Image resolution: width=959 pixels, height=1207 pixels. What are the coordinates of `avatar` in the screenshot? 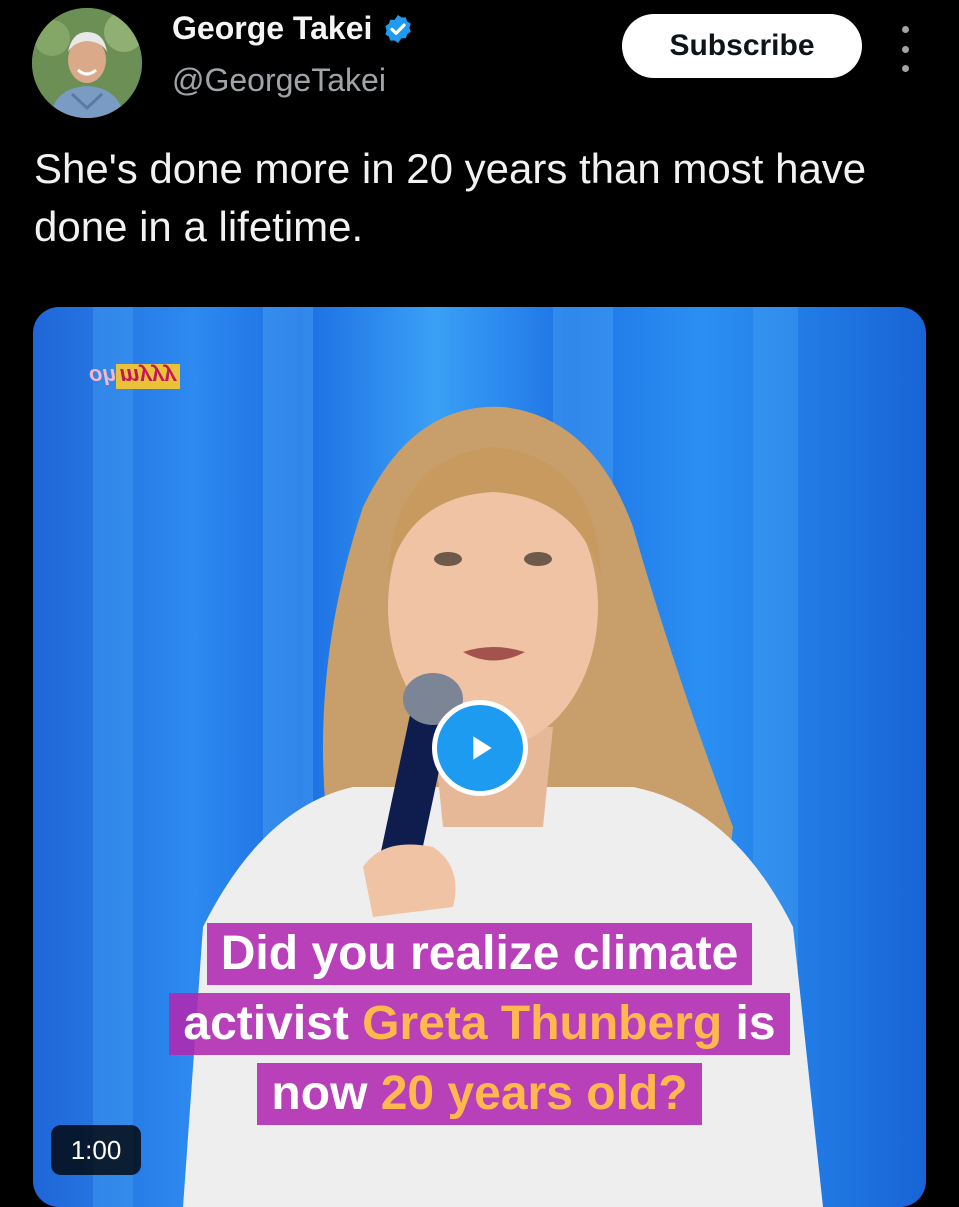 It's located at (87, 63).